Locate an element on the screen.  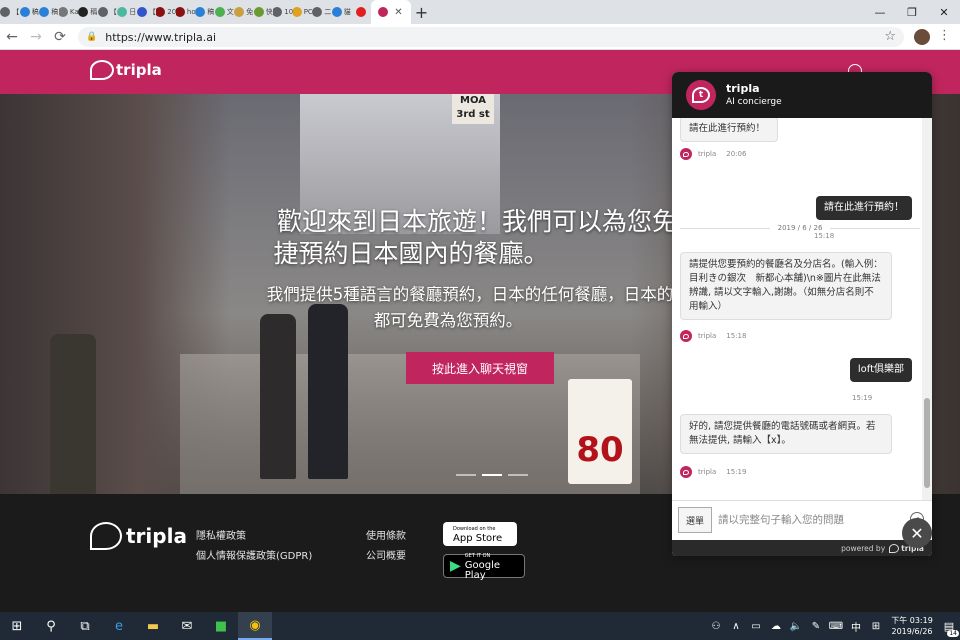
pen-icon: ✎ is located at coordinates (816, 626).